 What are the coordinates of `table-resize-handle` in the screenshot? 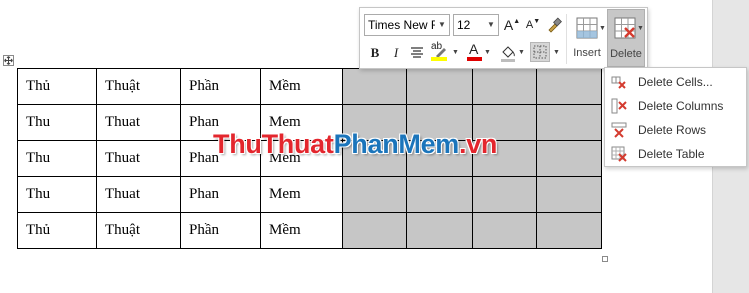 It's located at (605, 259).